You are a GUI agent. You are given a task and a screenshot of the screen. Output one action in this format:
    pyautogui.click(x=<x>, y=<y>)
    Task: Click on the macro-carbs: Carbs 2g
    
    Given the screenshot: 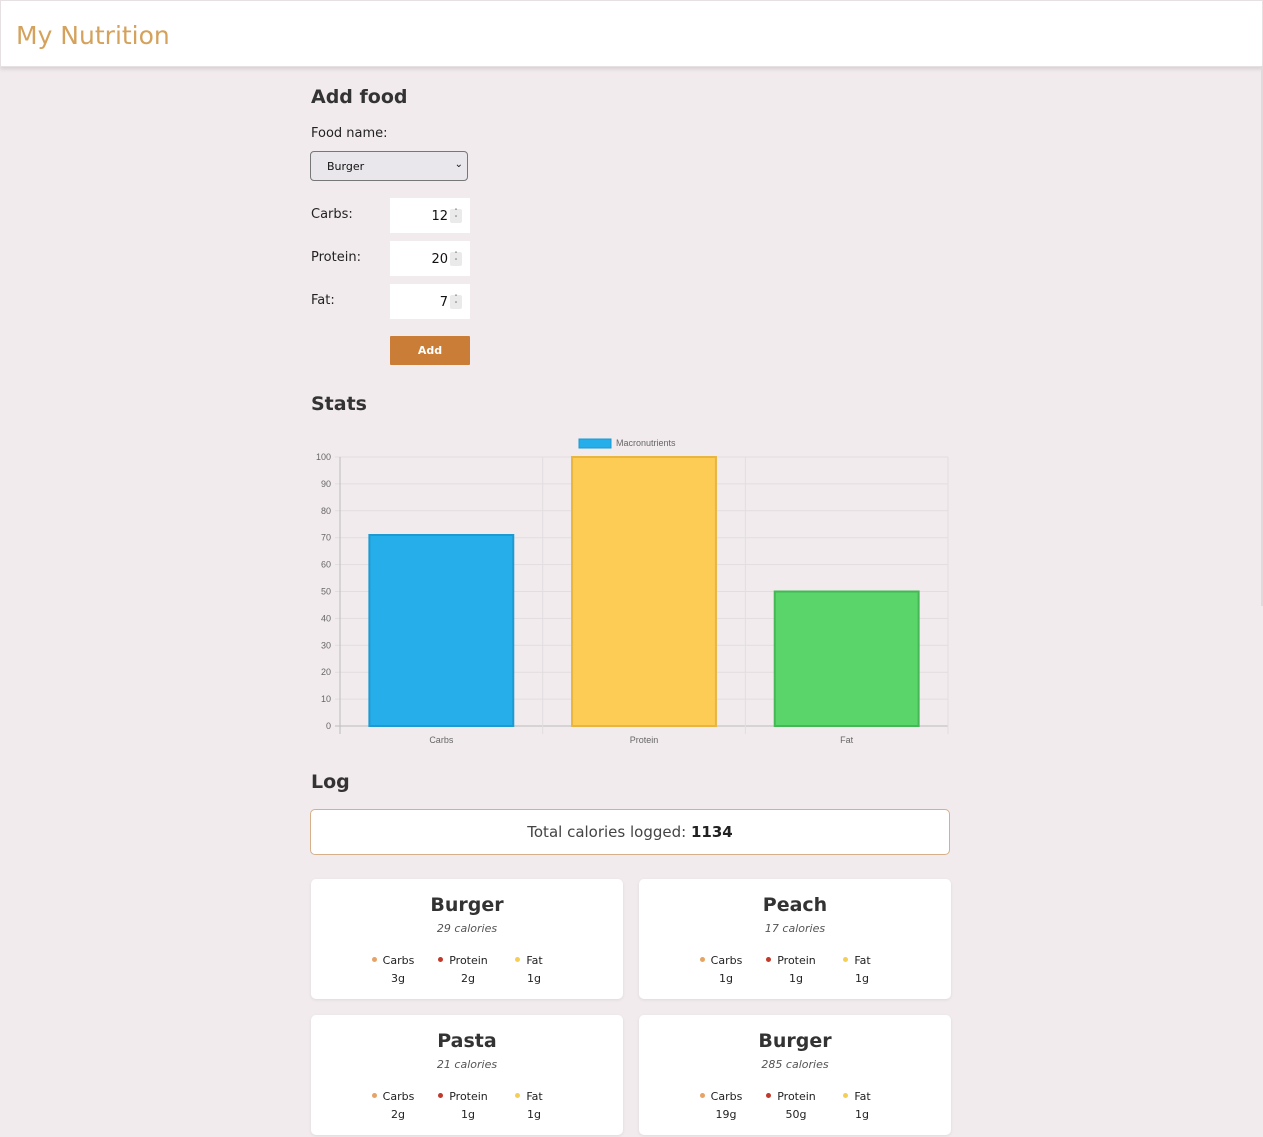 What is the action you would take?
    pyautogui.click(x=393, y=1105)
    